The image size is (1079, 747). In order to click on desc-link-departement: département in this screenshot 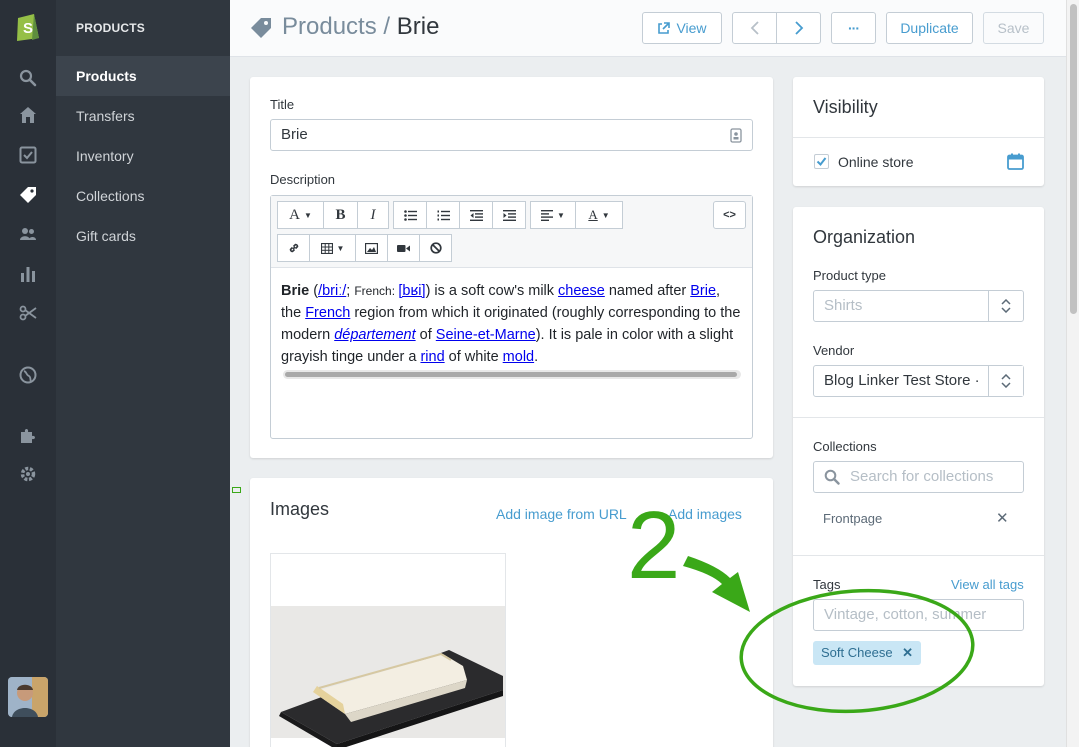, I will do `click(374, 335)`.